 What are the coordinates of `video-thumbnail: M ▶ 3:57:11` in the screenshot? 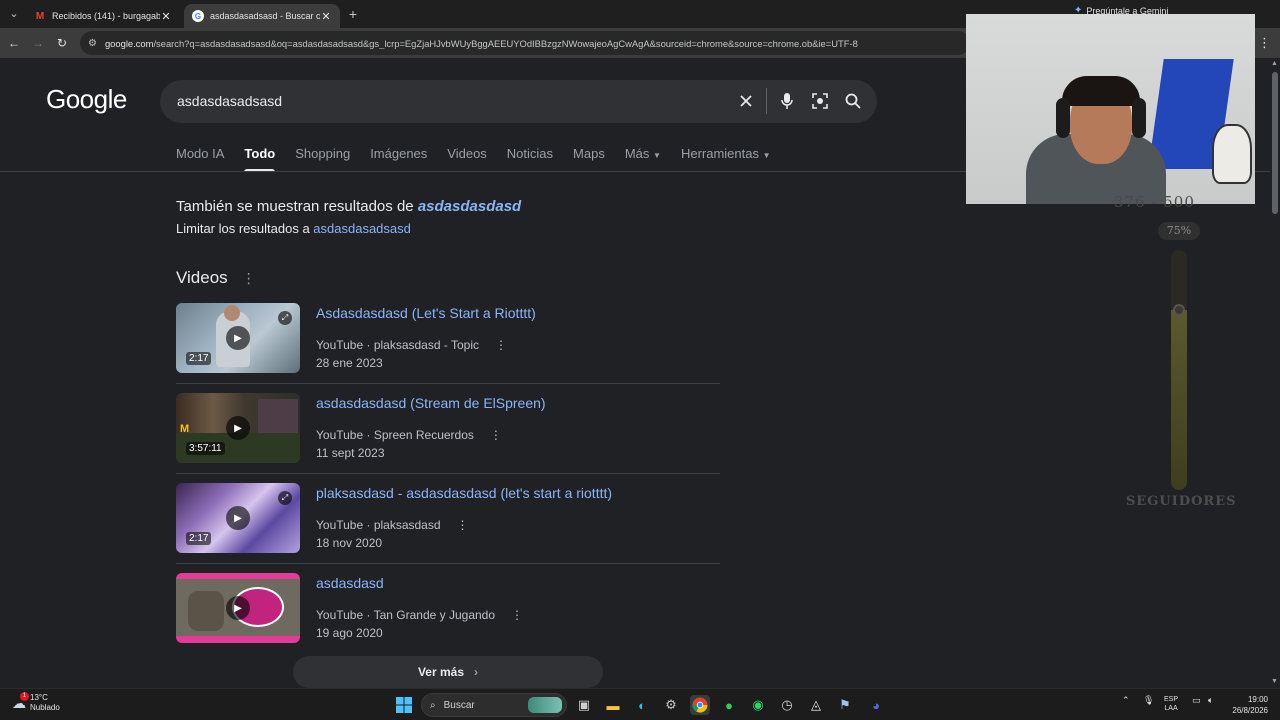 It's located at (238, 428).